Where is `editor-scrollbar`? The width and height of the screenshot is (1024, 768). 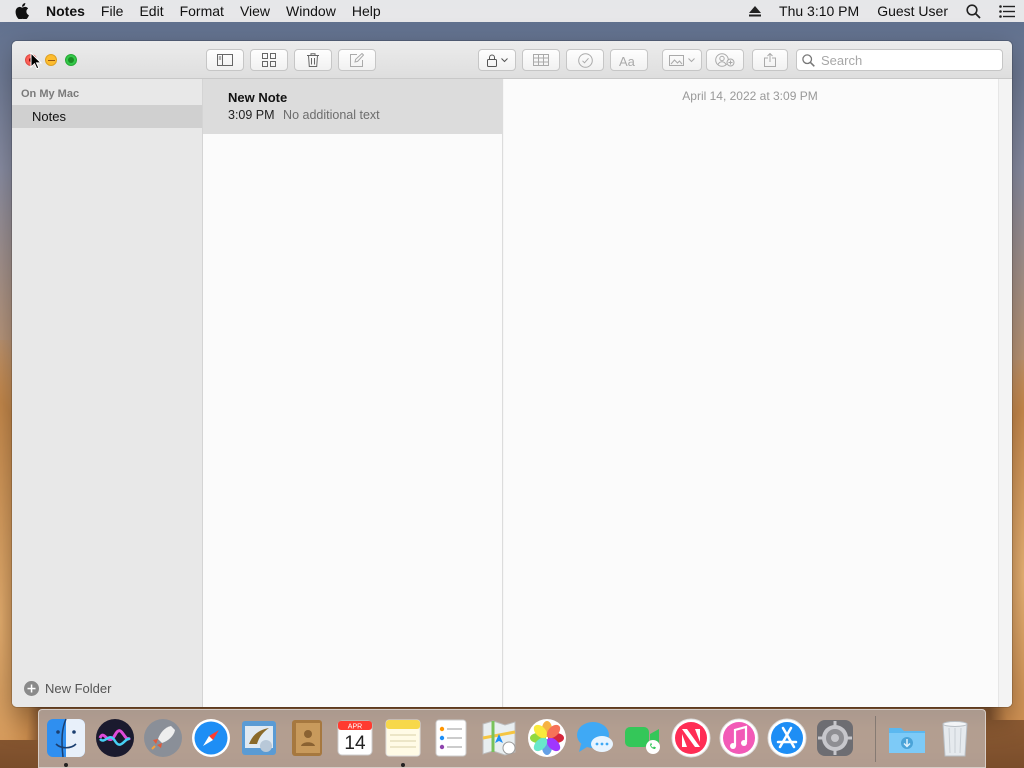
editor-scrollbar is located at coordinates (1005, 393).